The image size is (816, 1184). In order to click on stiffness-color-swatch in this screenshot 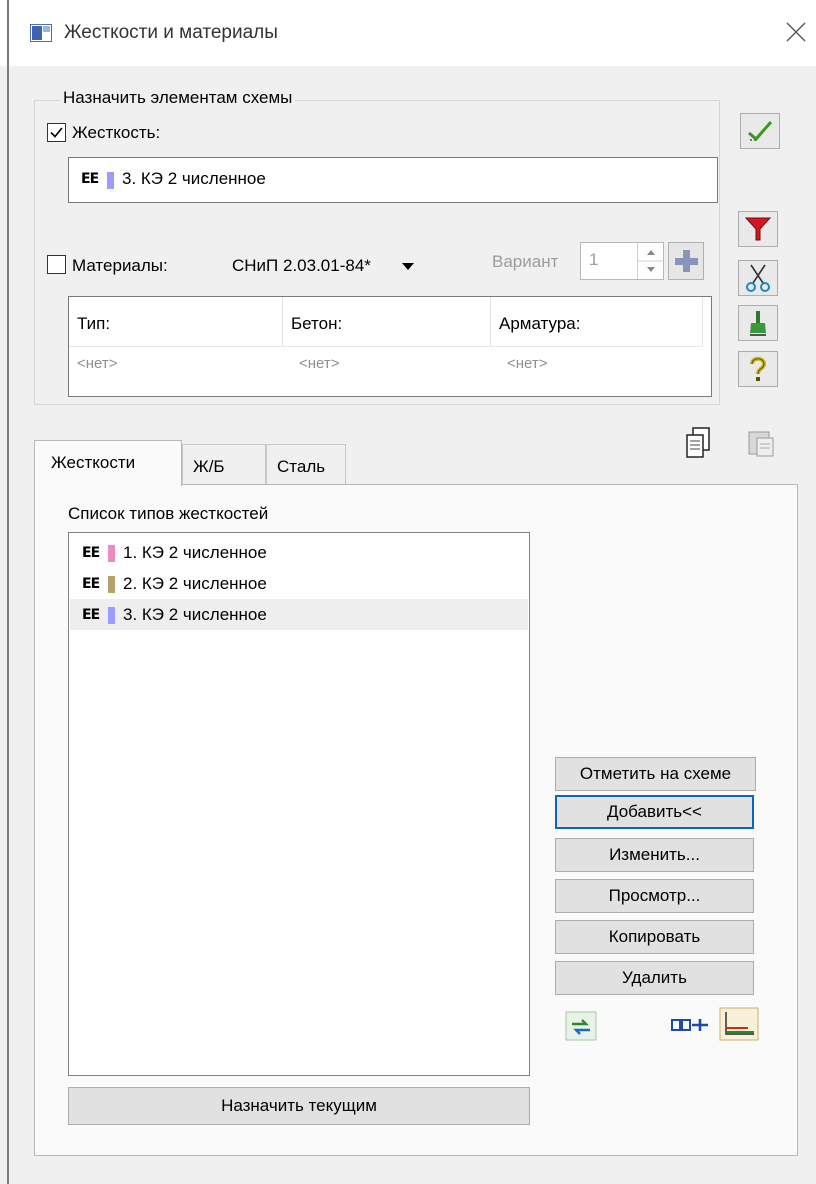, I will do `click(110, 180)`.